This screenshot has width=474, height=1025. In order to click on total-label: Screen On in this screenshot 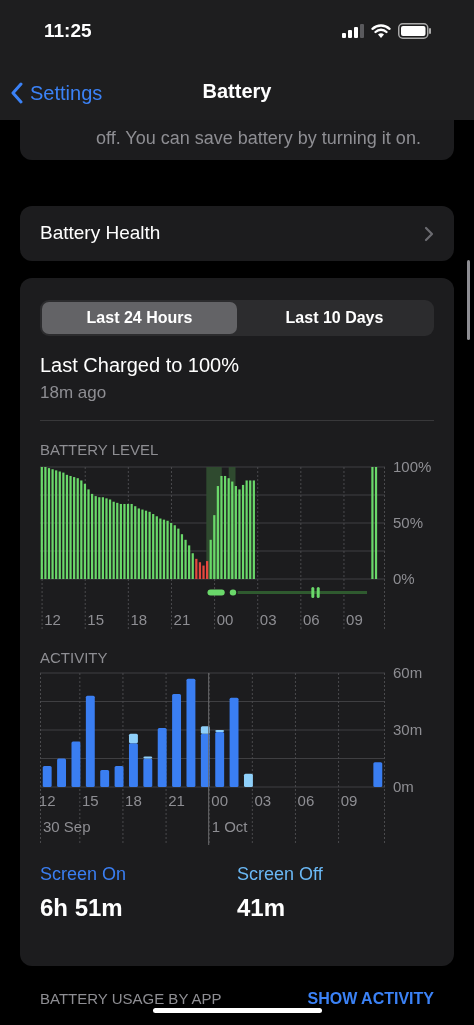, I will do `click(83, 874)`.